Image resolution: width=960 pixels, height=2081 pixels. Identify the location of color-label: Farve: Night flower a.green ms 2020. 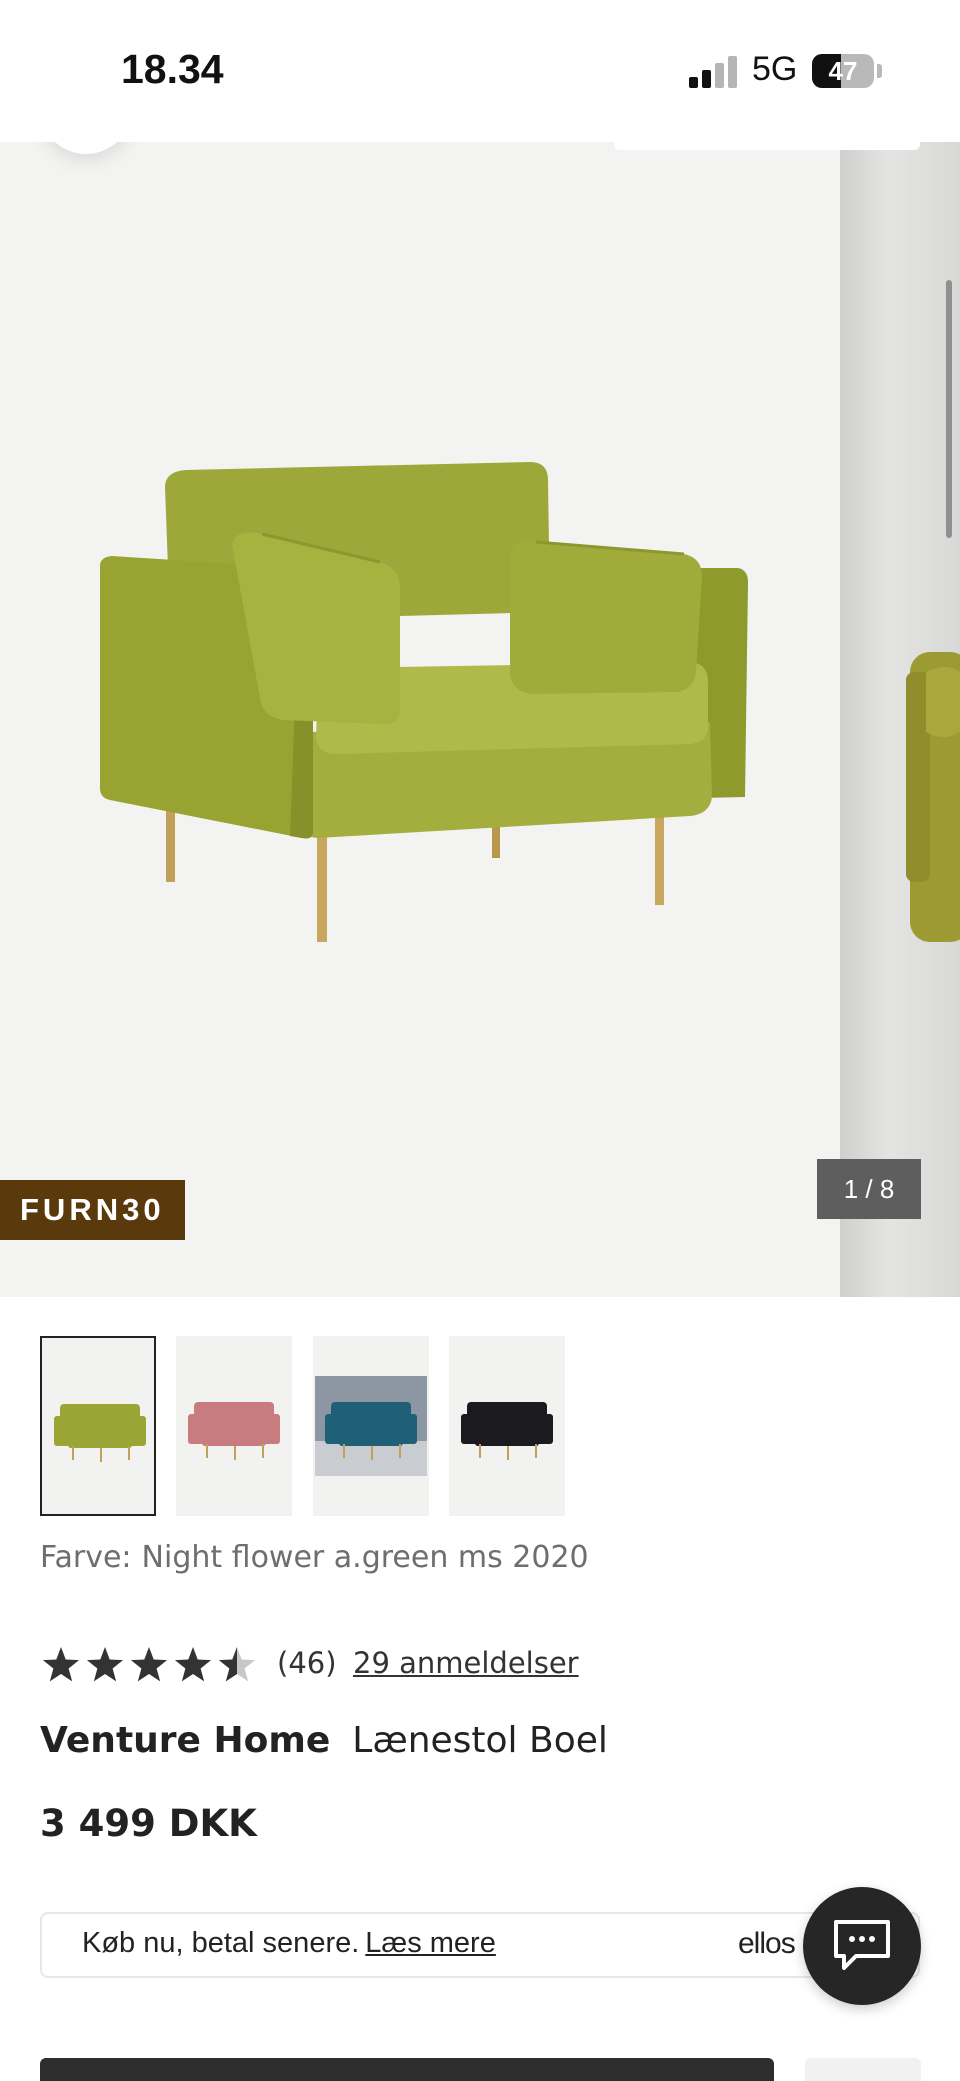
(314, 1557).